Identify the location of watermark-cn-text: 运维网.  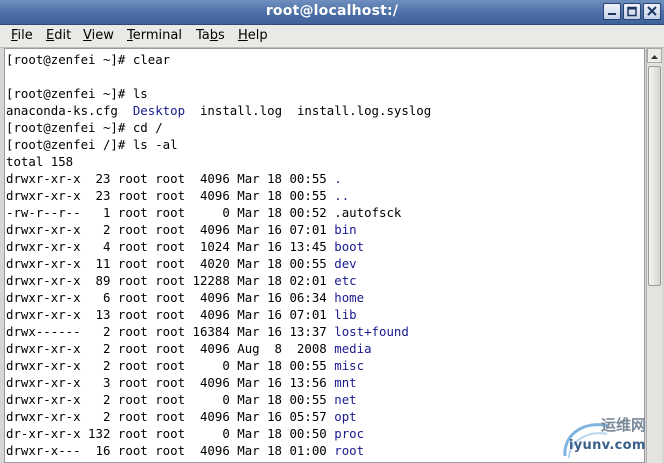
(624, 425).